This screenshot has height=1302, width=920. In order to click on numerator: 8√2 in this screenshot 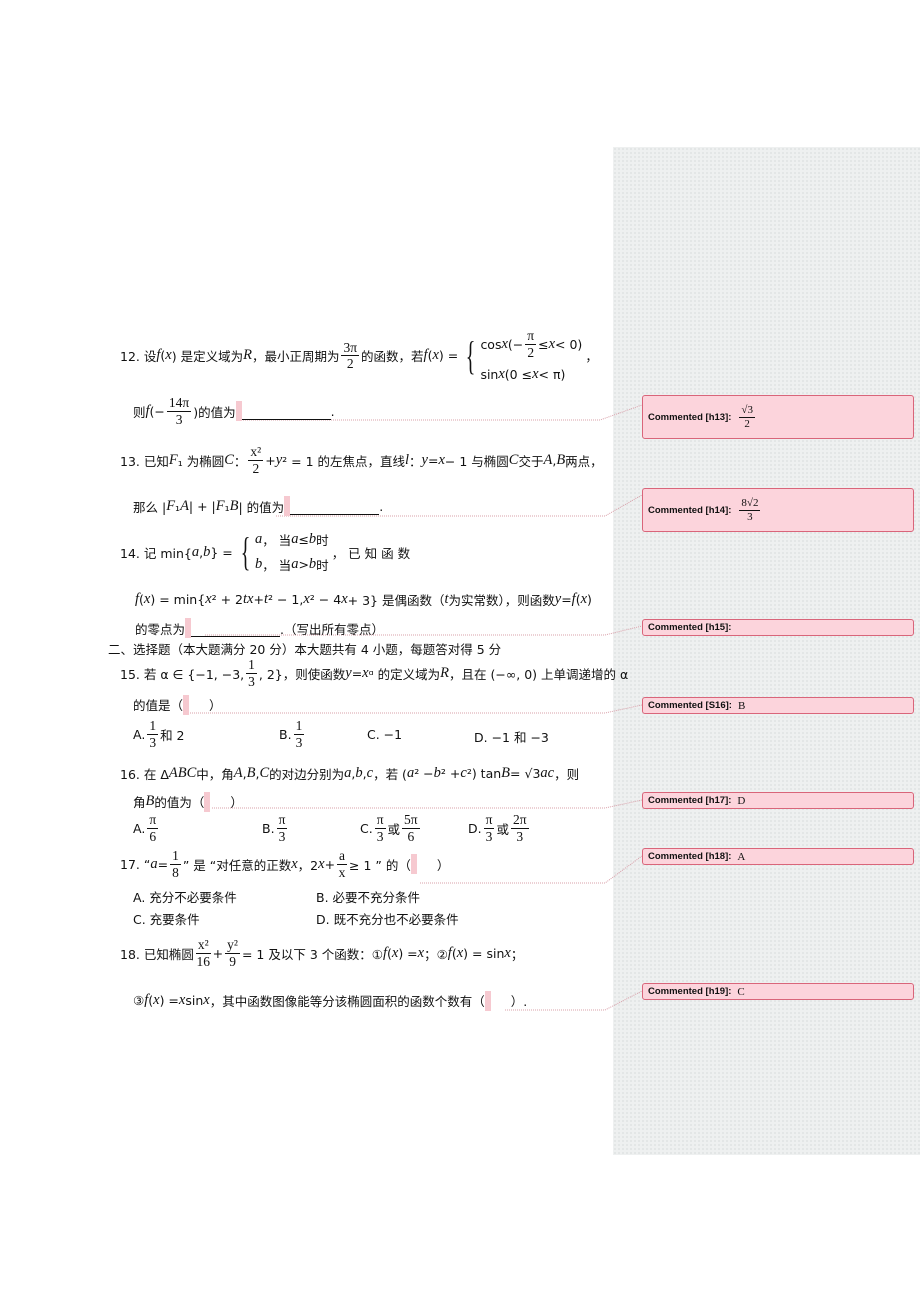, I will do `click(750, 503)`.